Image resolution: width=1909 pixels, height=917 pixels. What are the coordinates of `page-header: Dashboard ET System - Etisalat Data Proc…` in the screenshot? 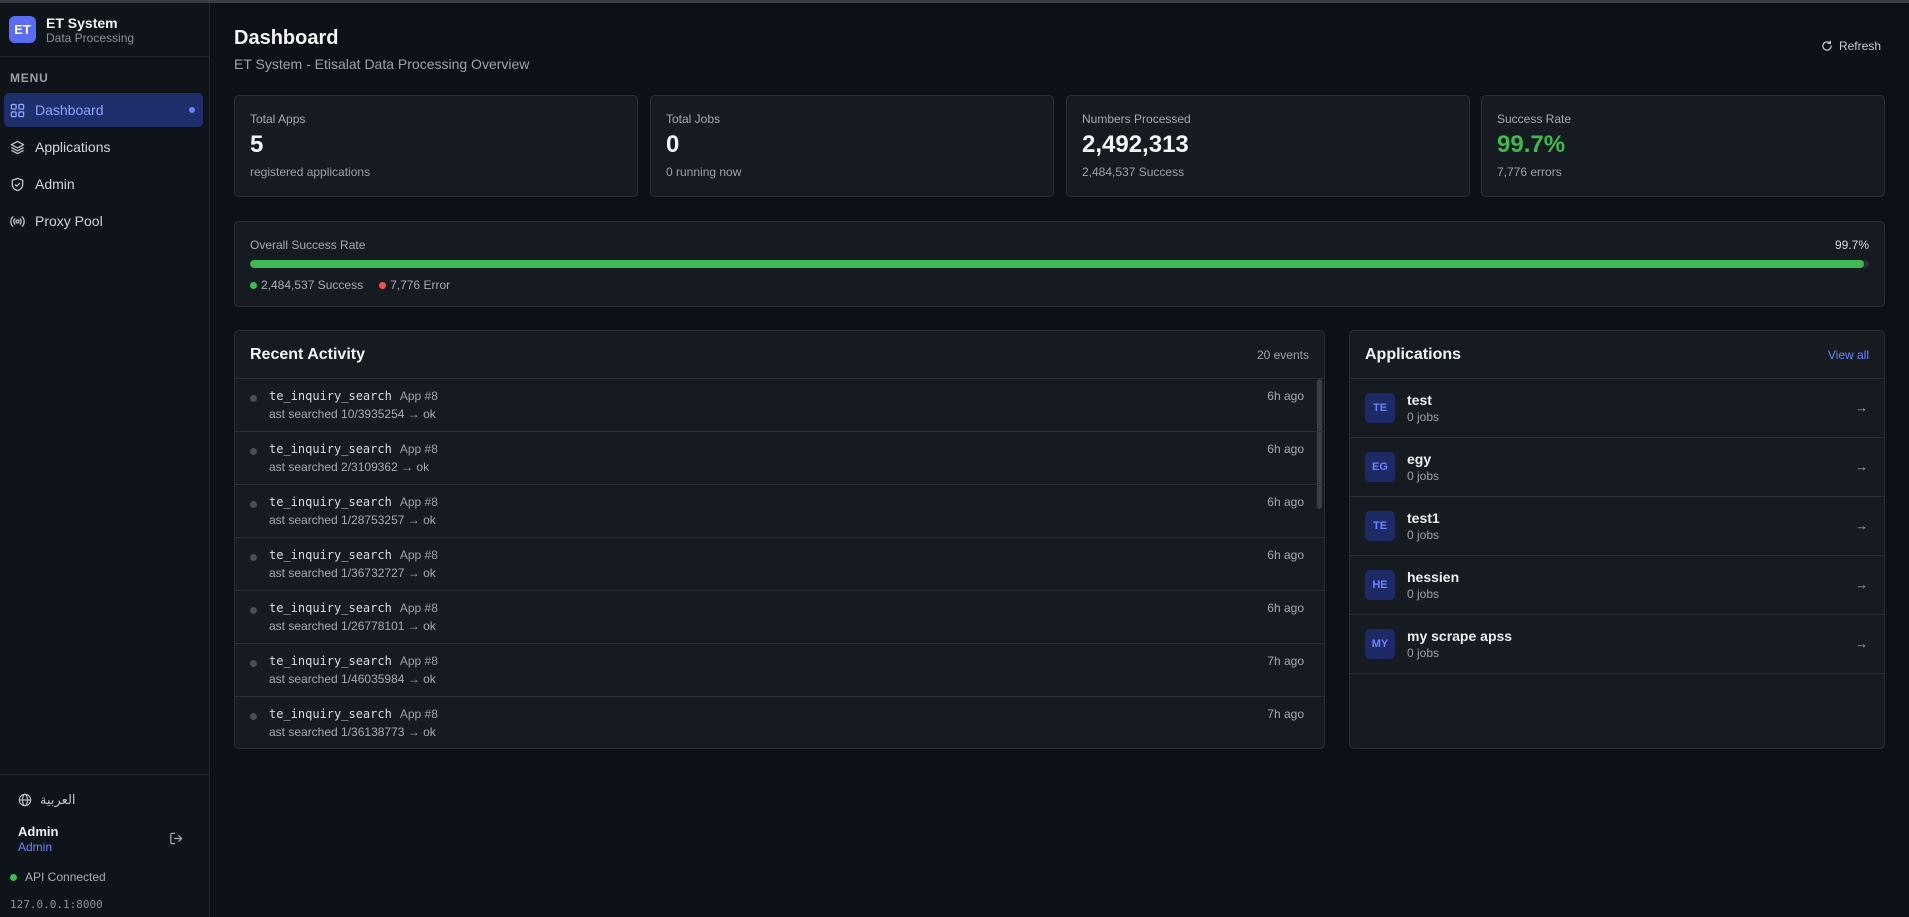 It's located at (381, 49).